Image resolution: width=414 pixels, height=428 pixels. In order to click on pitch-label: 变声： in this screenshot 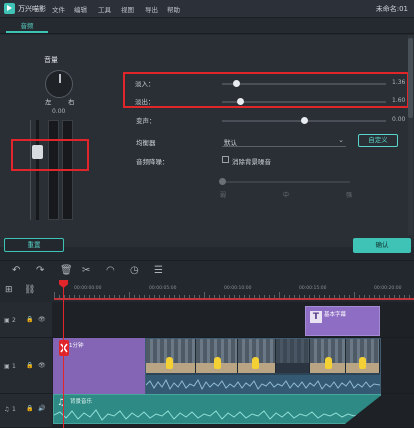, I will do `click(146, 121)`.